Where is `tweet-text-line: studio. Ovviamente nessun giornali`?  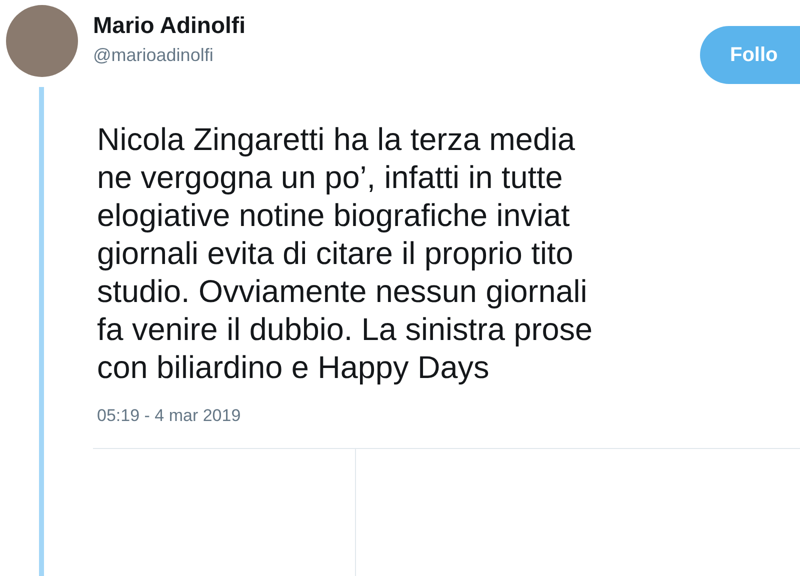
tweet-text-line: studio. Ovviamente nessun giornali is located at coordinates (342, 291).